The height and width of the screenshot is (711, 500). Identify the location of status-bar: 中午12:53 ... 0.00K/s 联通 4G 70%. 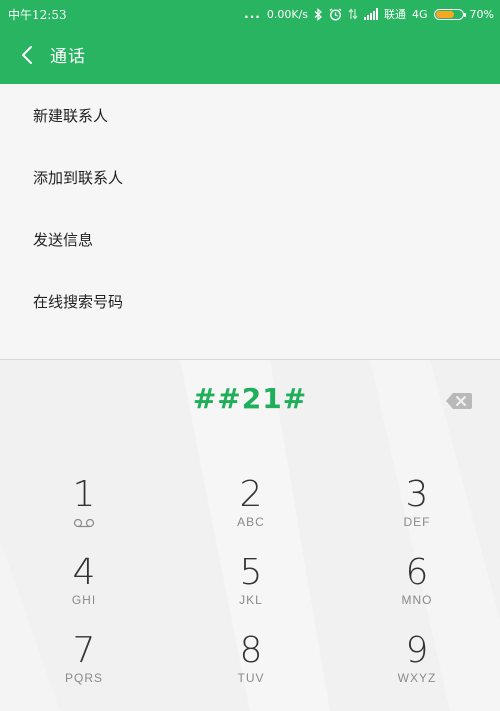
(250, 14).